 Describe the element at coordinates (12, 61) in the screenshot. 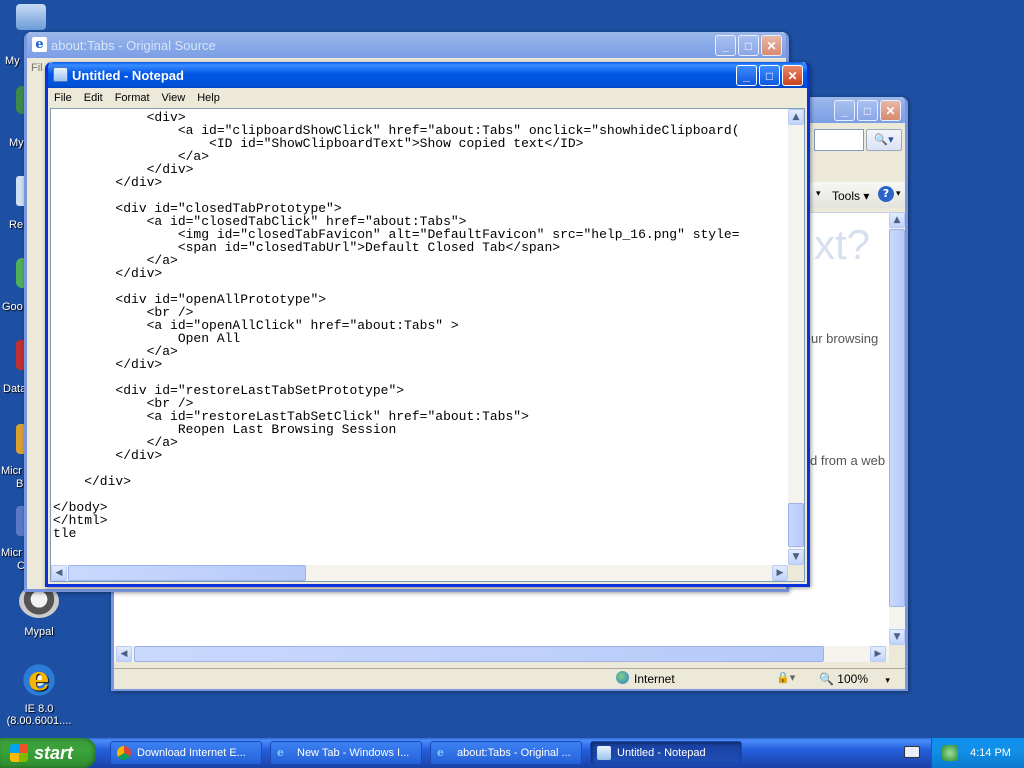

I see `desktop-label-clipped-1: My` at that location.